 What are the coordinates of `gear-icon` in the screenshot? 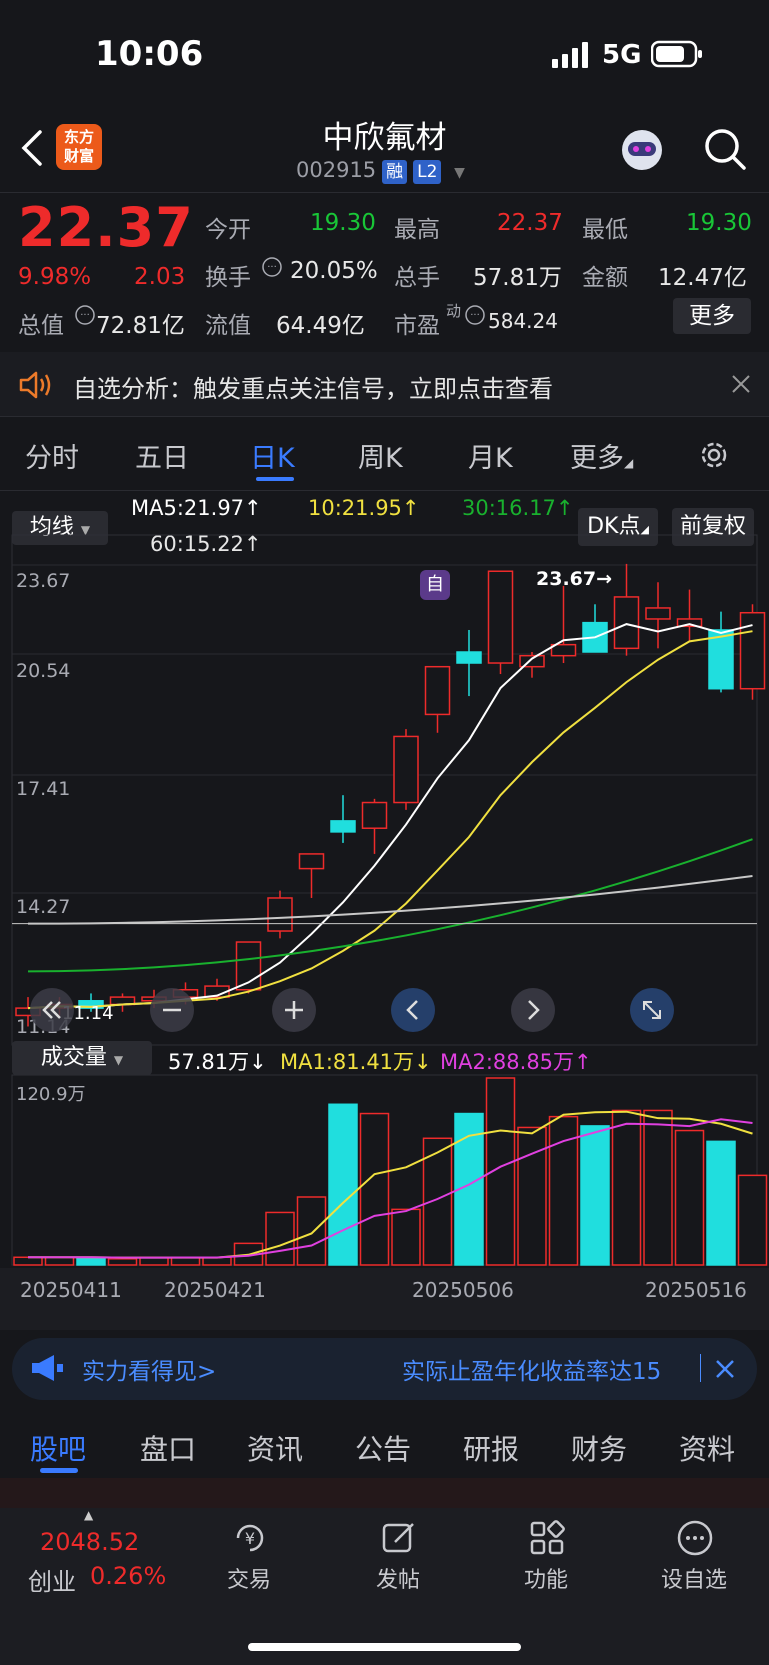 It's located at (714, 455).